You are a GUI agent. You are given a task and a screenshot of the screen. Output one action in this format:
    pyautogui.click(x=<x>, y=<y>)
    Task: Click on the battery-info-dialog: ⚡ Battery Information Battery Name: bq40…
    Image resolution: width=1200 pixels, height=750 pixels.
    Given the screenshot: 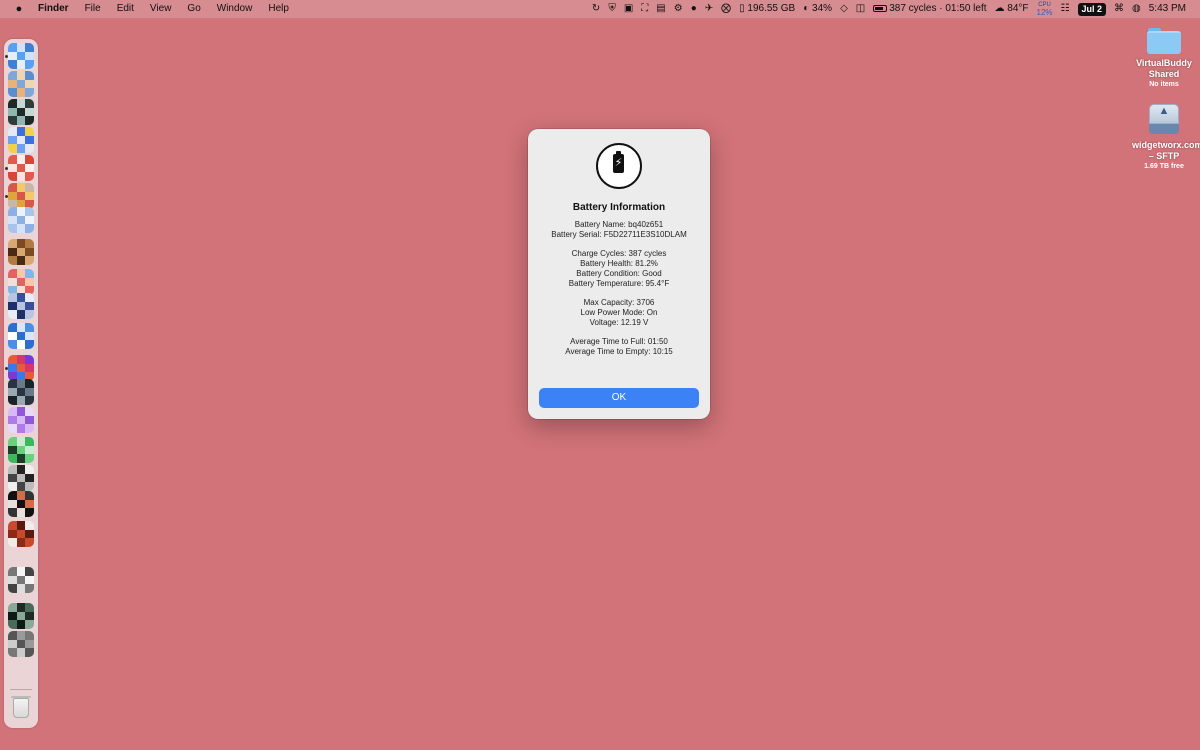 What is the action you would take?
    pyautogui.click(x=619, y=274)
    